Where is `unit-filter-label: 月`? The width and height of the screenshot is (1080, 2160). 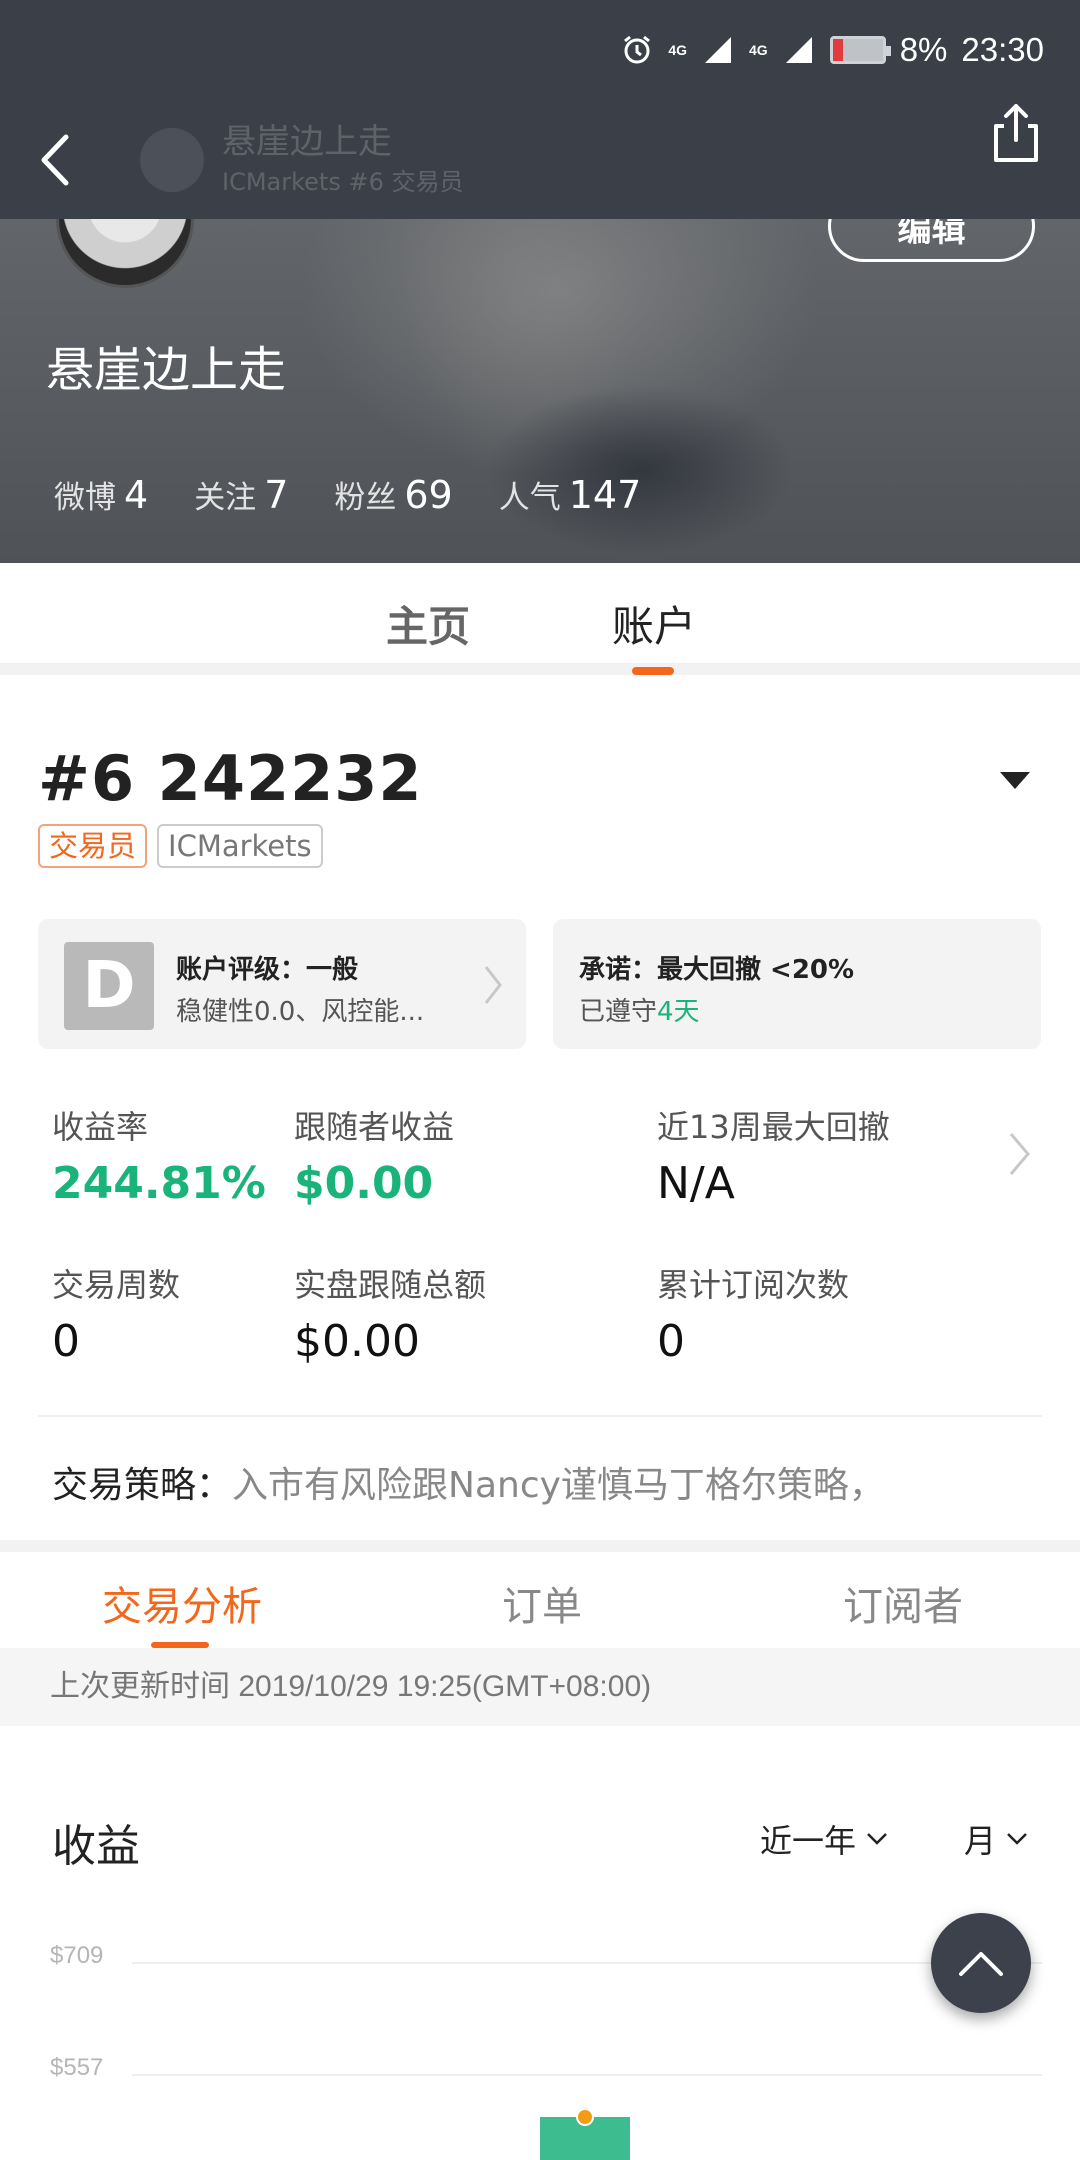 unit-filter-label: 月 is located at coordinates (980, 1841).